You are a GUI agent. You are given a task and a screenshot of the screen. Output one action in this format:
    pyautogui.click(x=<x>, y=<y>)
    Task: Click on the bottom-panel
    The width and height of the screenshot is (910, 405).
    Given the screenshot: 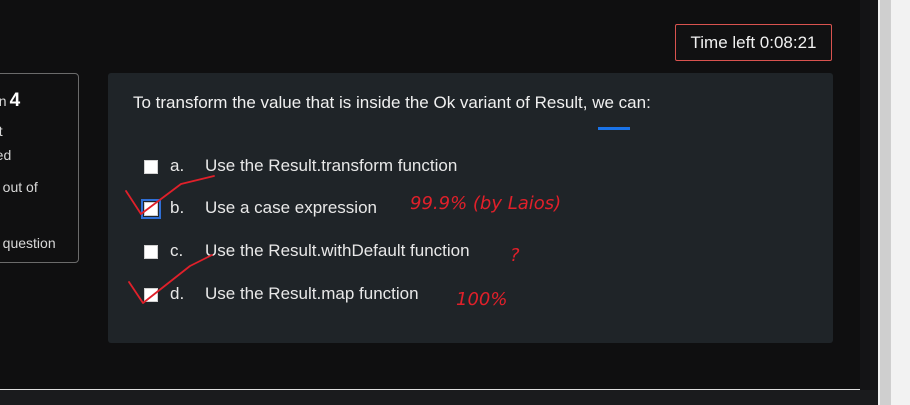 What is the action you would take?
    pyautogui.click(x=439, y=397)
    